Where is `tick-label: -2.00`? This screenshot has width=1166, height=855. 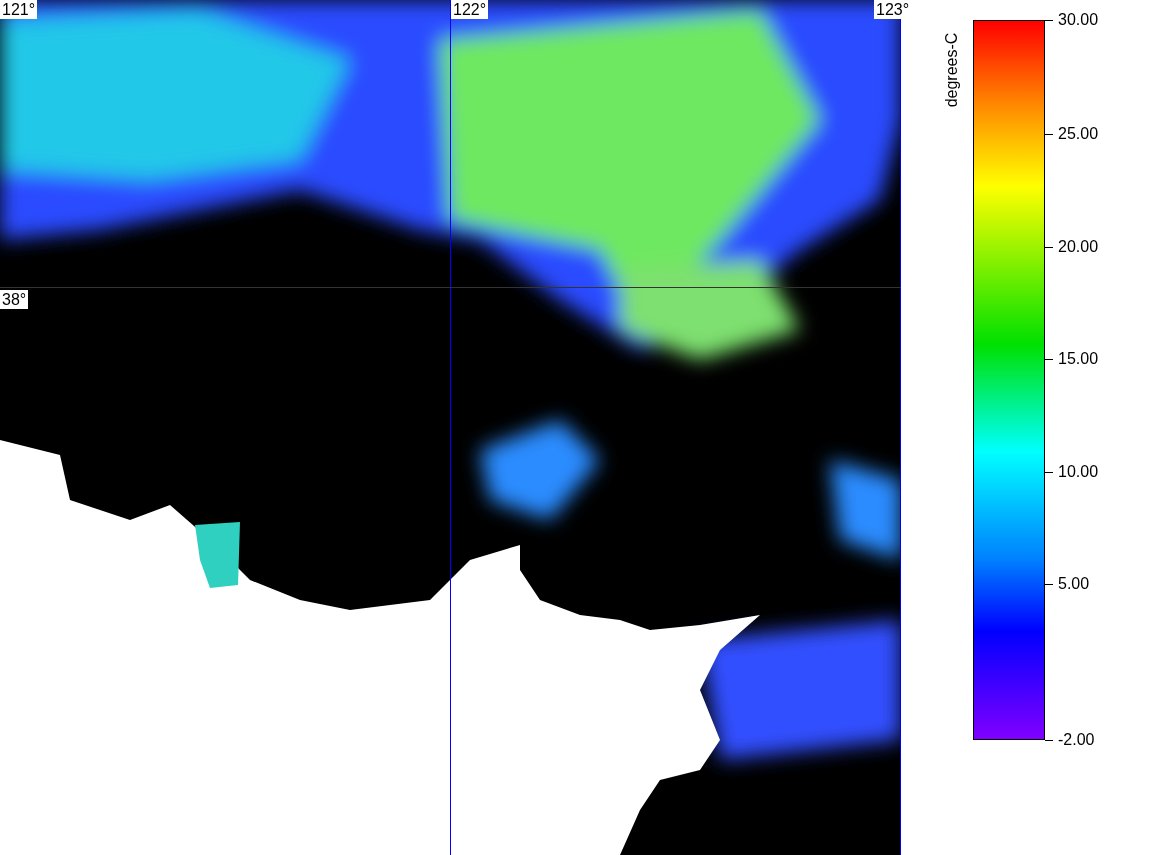
tick-label: -2.00 is located at coordinates (1076, 740).